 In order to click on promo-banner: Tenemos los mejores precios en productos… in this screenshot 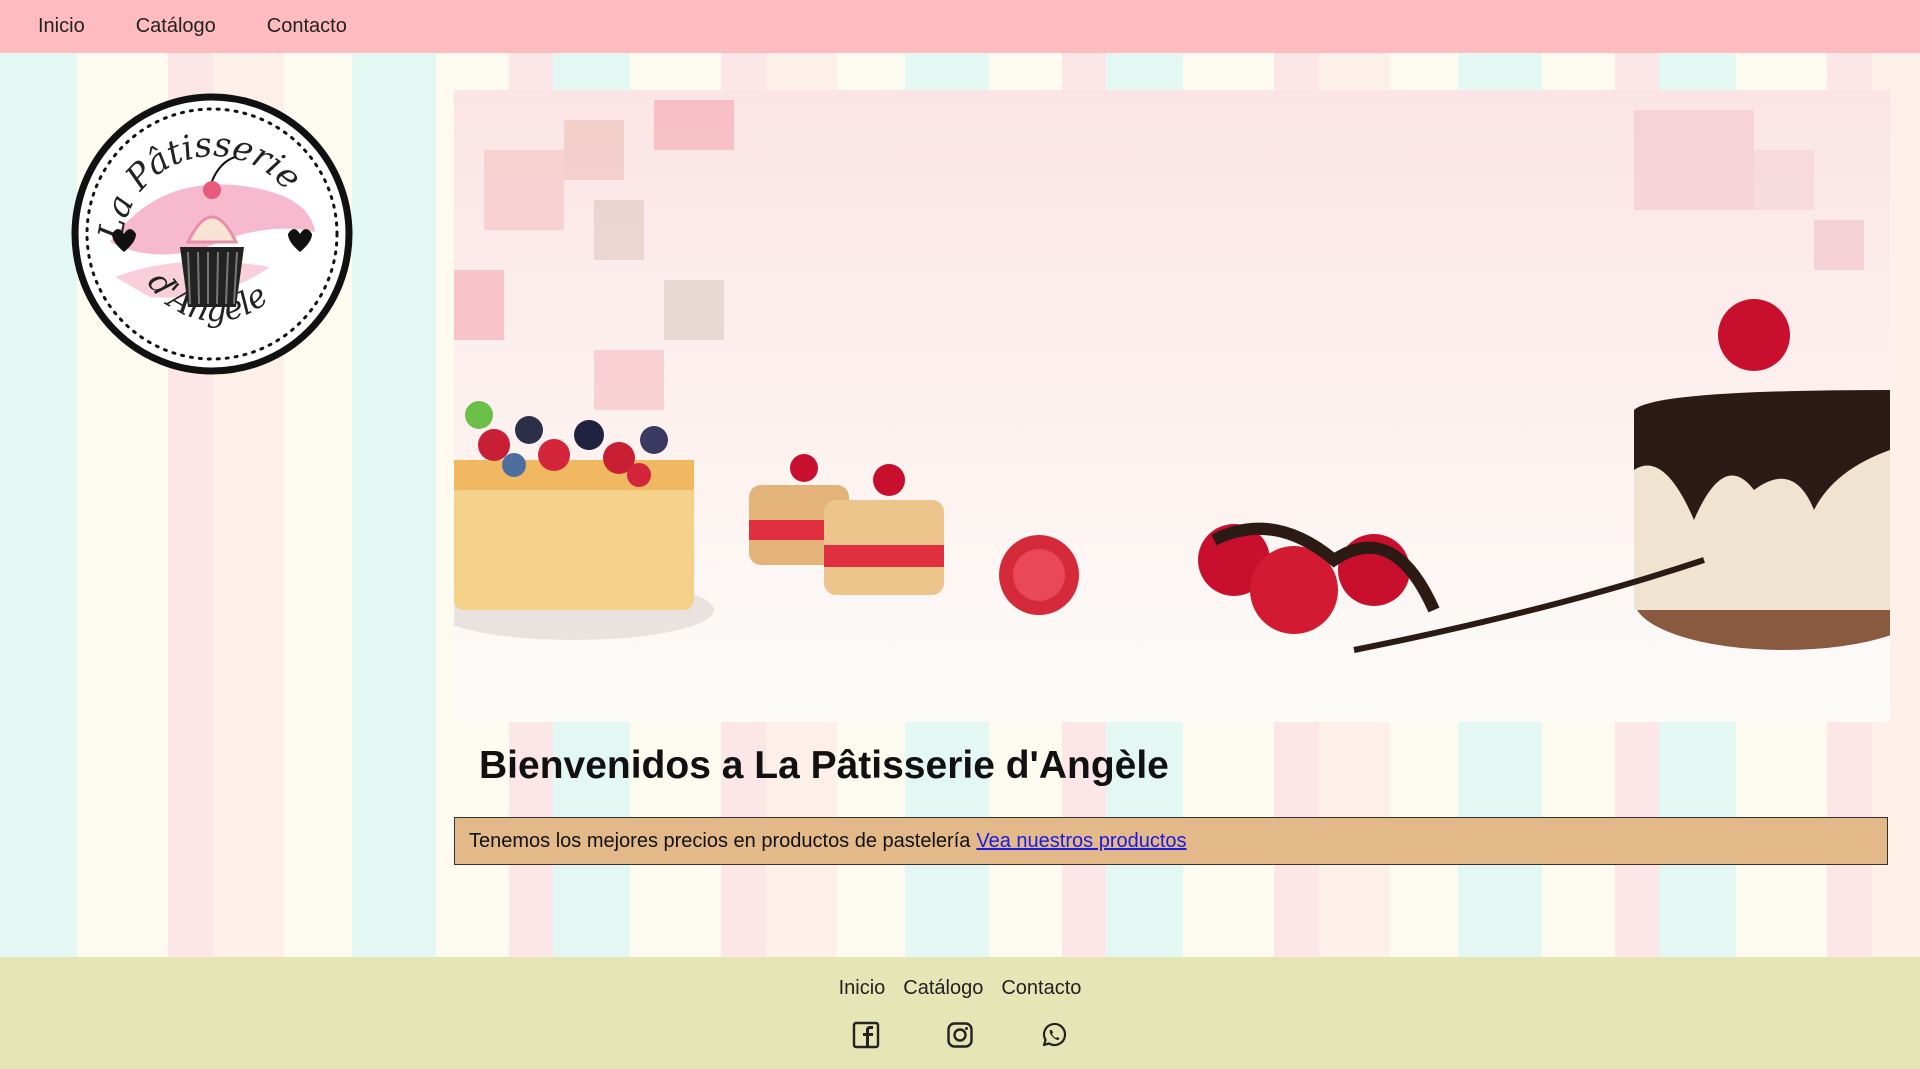, I will do `click(1171, 841)`.